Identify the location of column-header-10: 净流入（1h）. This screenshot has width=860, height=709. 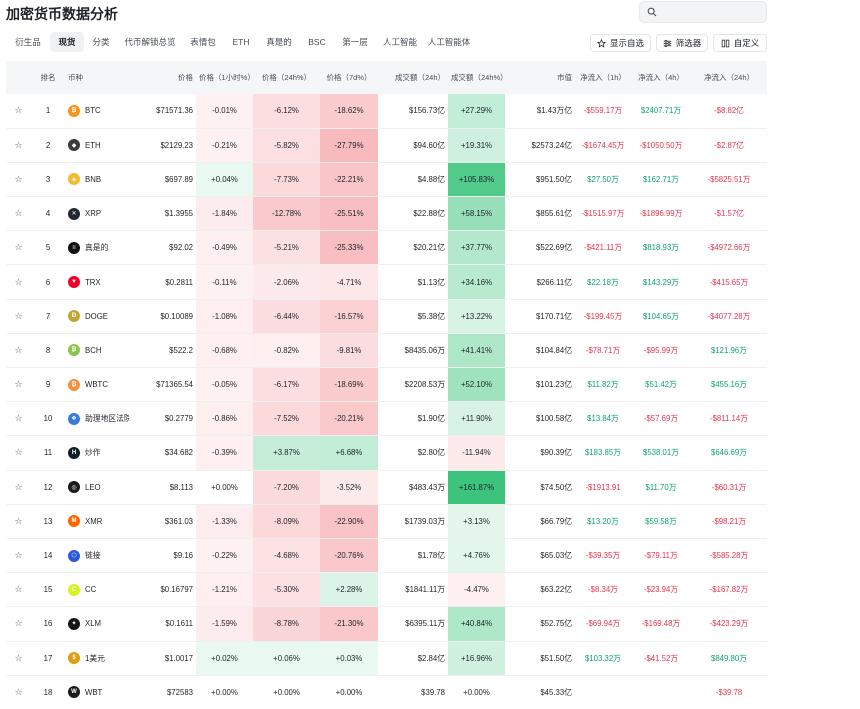
(603, 77).